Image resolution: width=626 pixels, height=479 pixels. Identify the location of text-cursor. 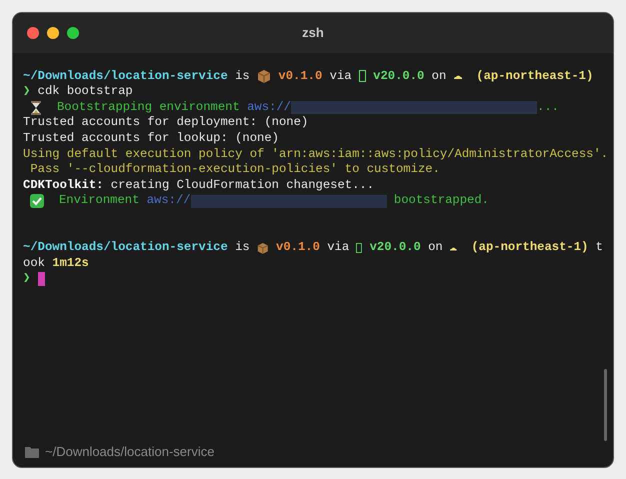
(41, 279).